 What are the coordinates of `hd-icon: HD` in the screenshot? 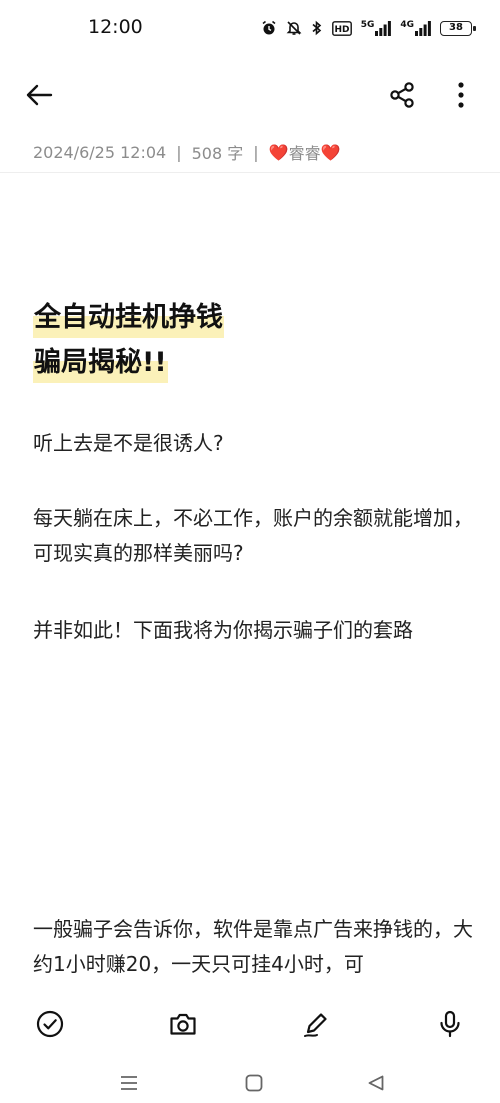 It's located at (341, 28).